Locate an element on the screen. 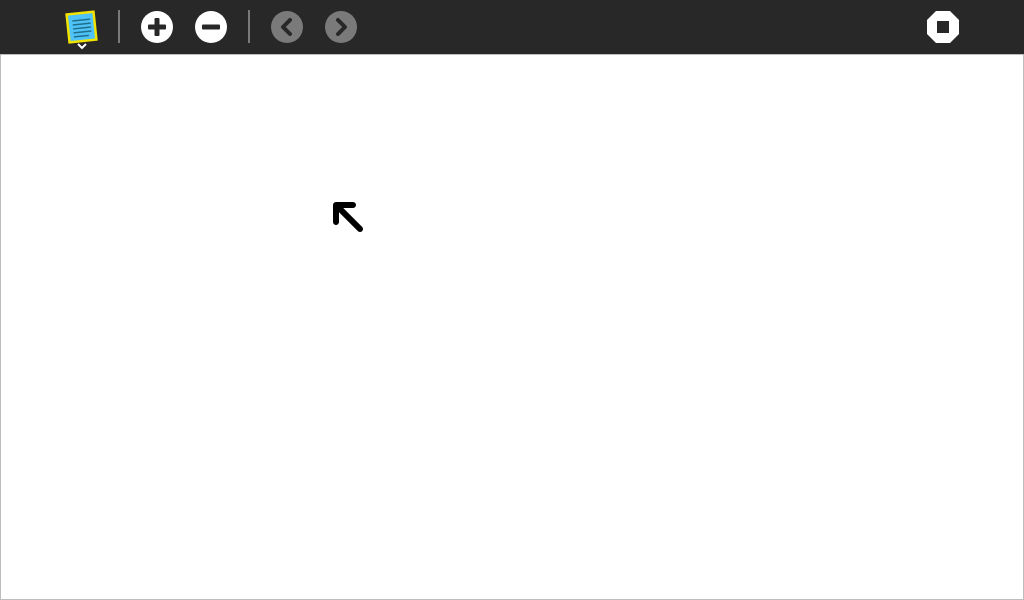 This screenshot has width=1024, height=600. stop-button is located at coordinates (943, 27).